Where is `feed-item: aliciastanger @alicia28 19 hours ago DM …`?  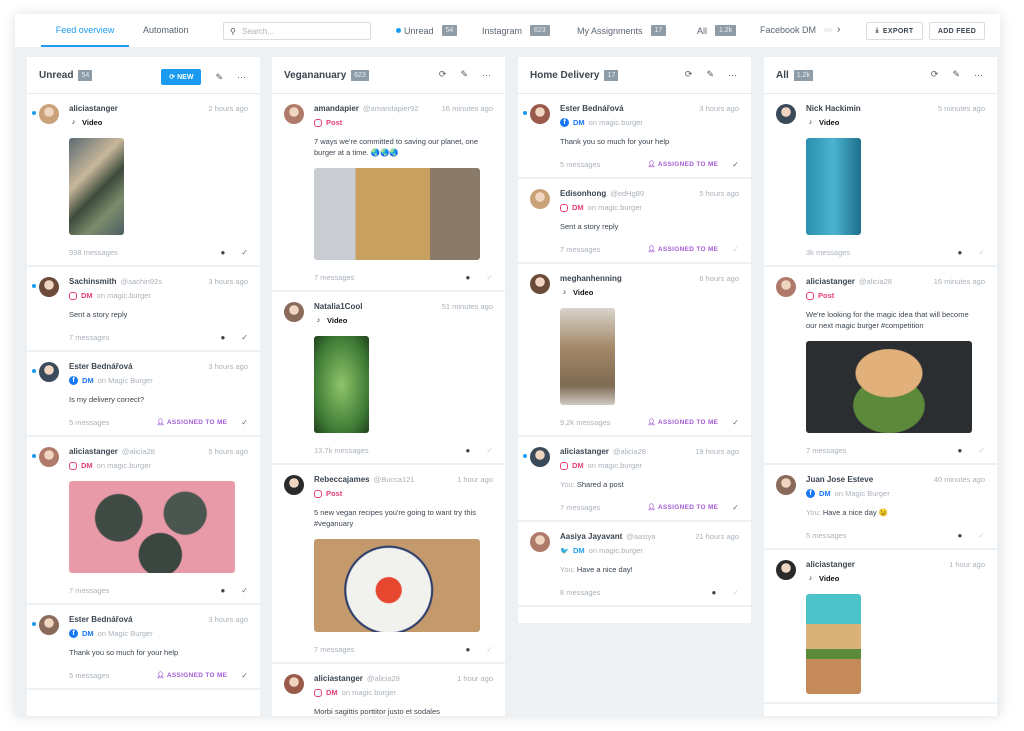 feed-item: aliciastanger @alicia28 19 hours ago DM … is located at coordinates (634, 479).